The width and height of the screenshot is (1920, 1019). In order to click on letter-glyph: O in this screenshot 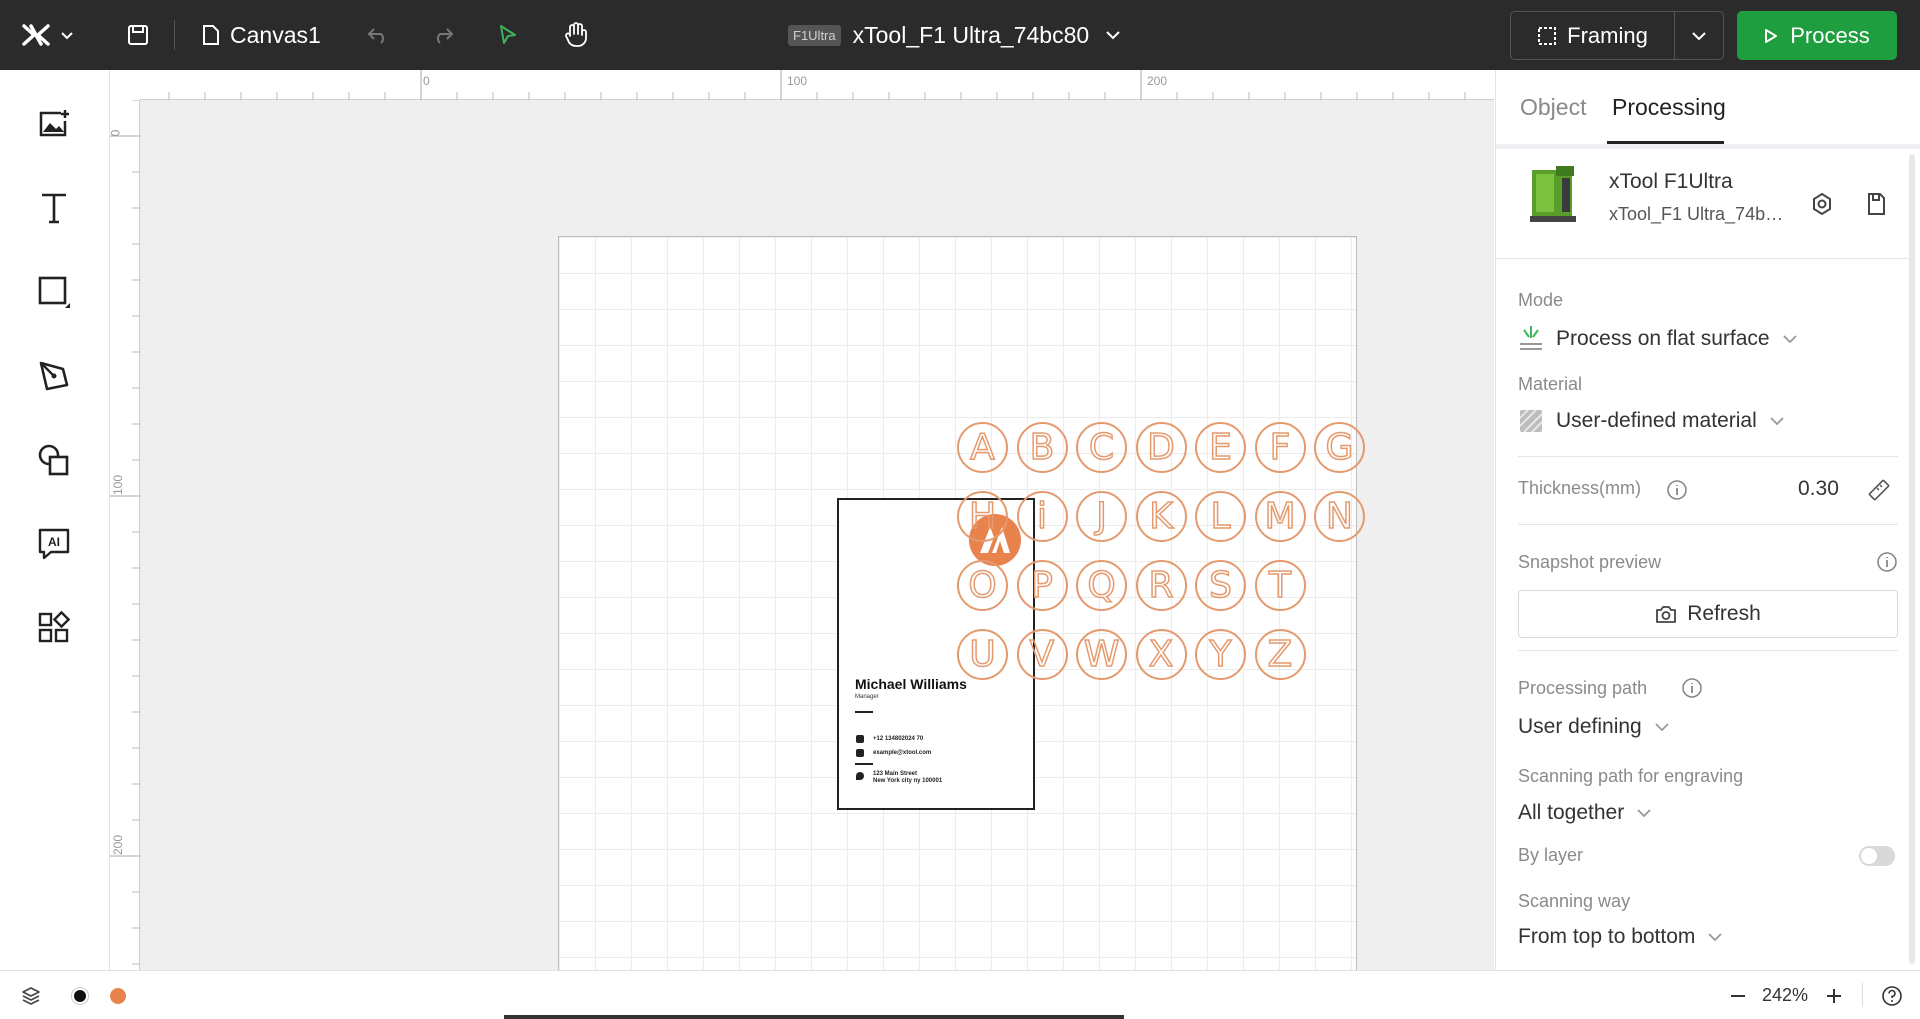, I will do `click(983, 585)`.